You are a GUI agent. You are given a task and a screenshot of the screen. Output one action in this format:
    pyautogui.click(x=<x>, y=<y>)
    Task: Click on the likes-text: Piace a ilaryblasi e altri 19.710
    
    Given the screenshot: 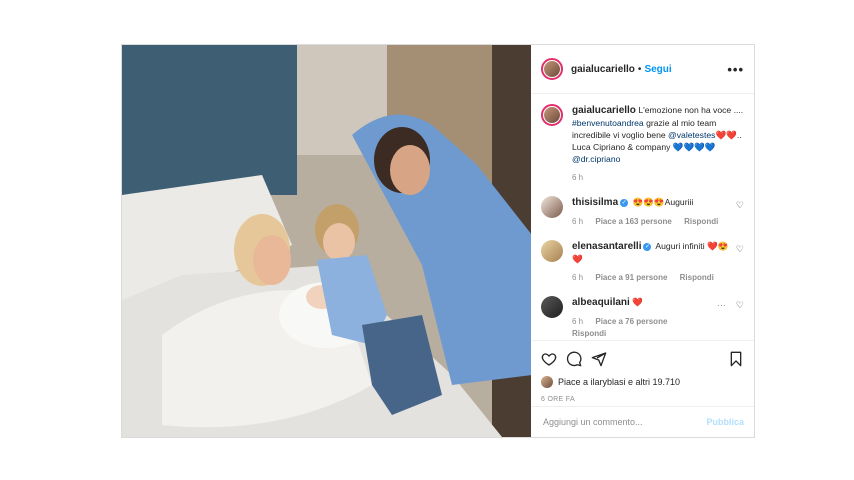 What is the action you would take?
    pyautogui.click(x=619, y=382)
    